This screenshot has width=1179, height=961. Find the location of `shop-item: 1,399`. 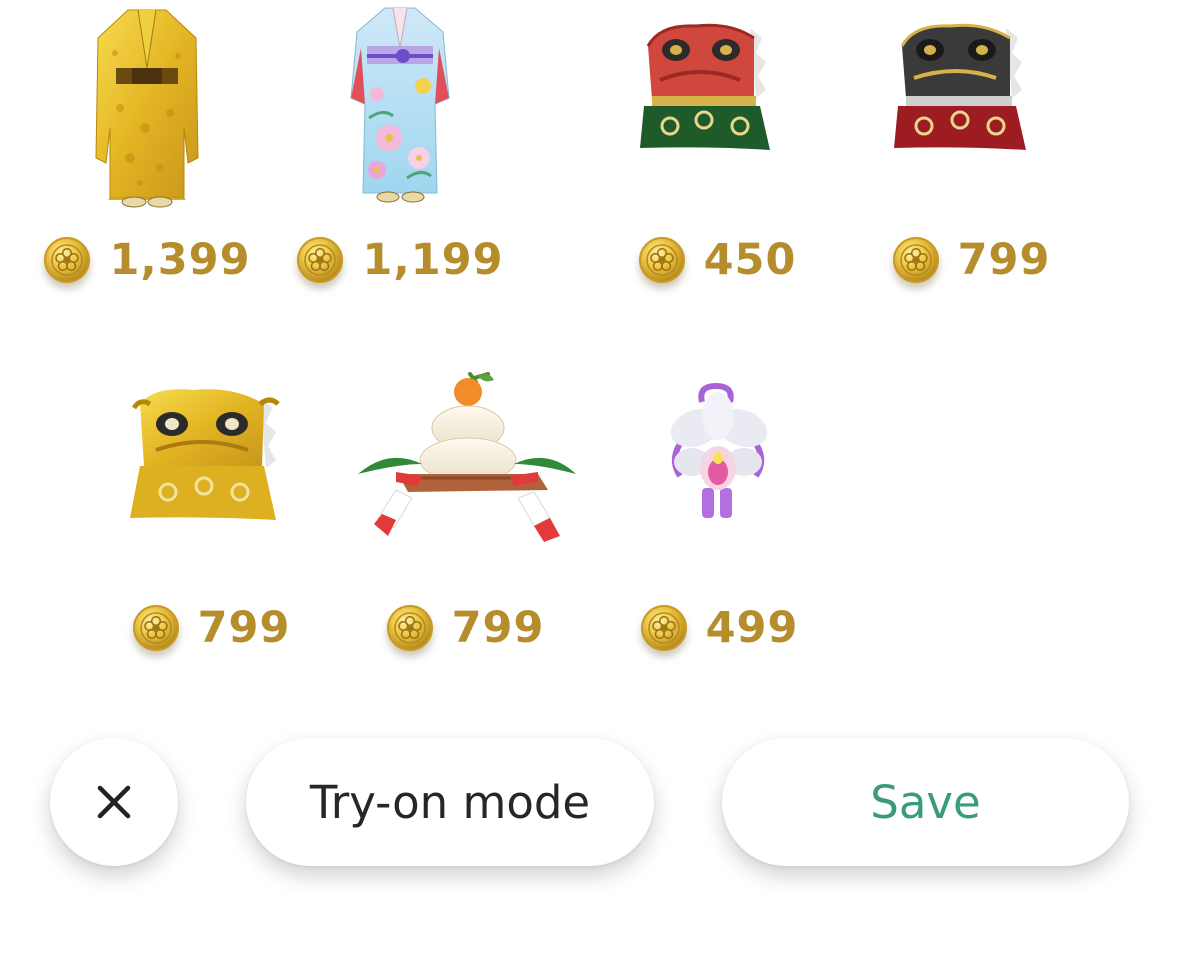

shop-item: 1,399 is located at coordinates (147, 164).